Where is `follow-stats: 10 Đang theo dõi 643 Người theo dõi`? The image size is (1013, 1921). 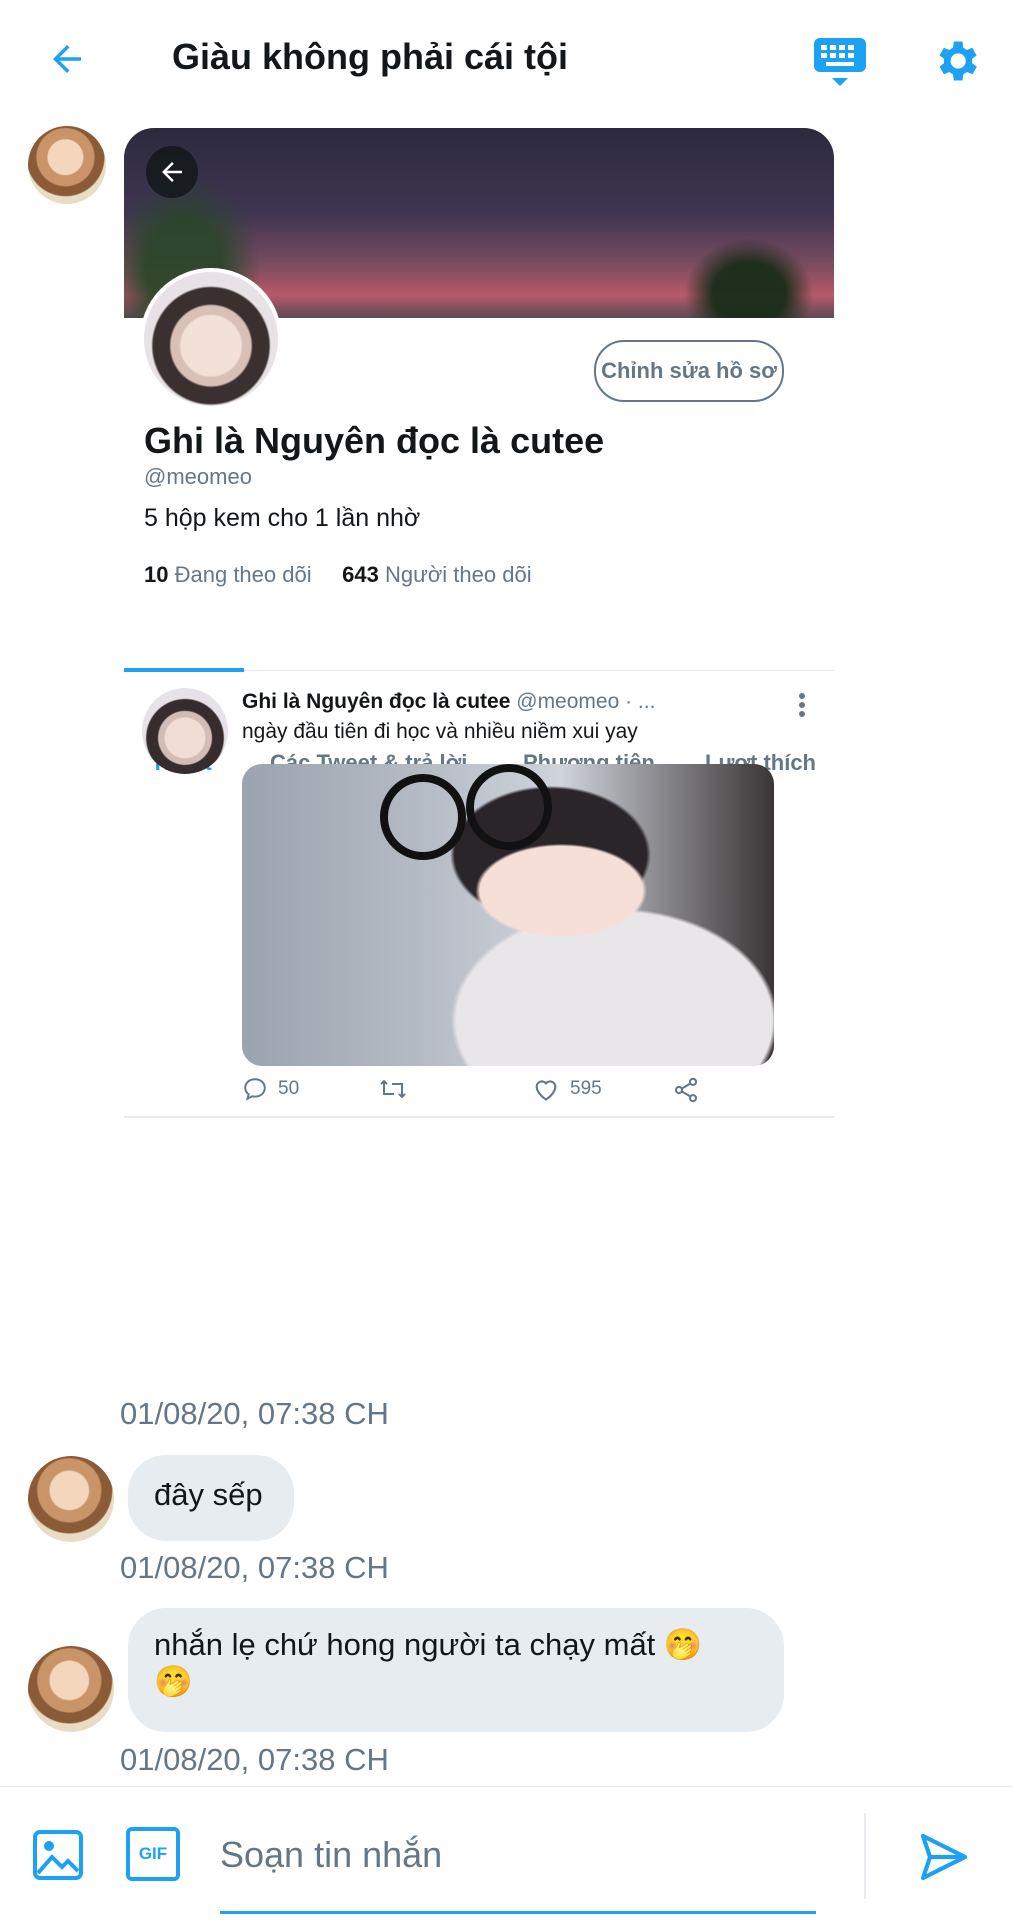 follow-stats: 10 Đang theo dõi 643 Người theo dõi is located at coordinates (338, 575).